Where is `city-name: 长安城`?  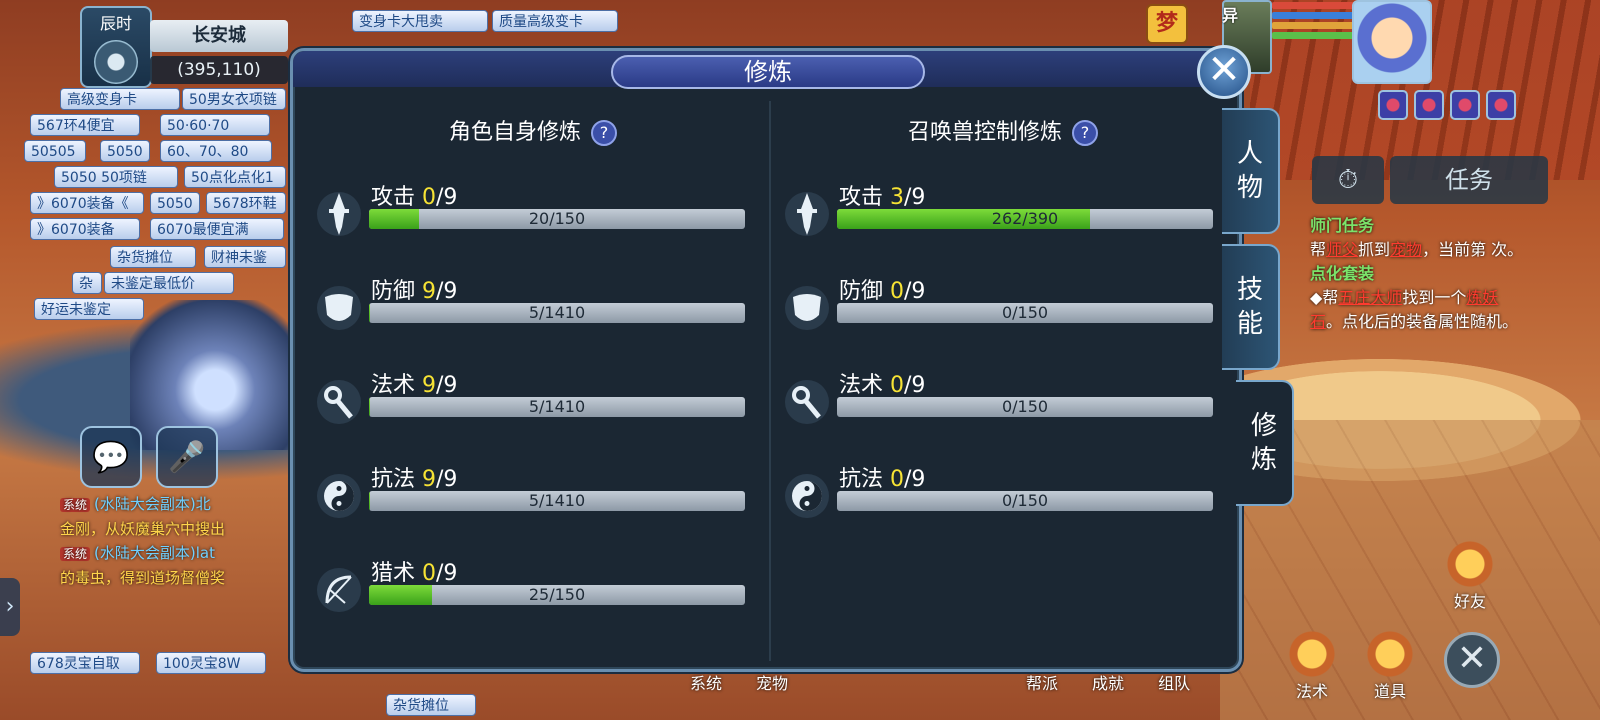
city-name: 长安城 is located at coordinates (219, 36).